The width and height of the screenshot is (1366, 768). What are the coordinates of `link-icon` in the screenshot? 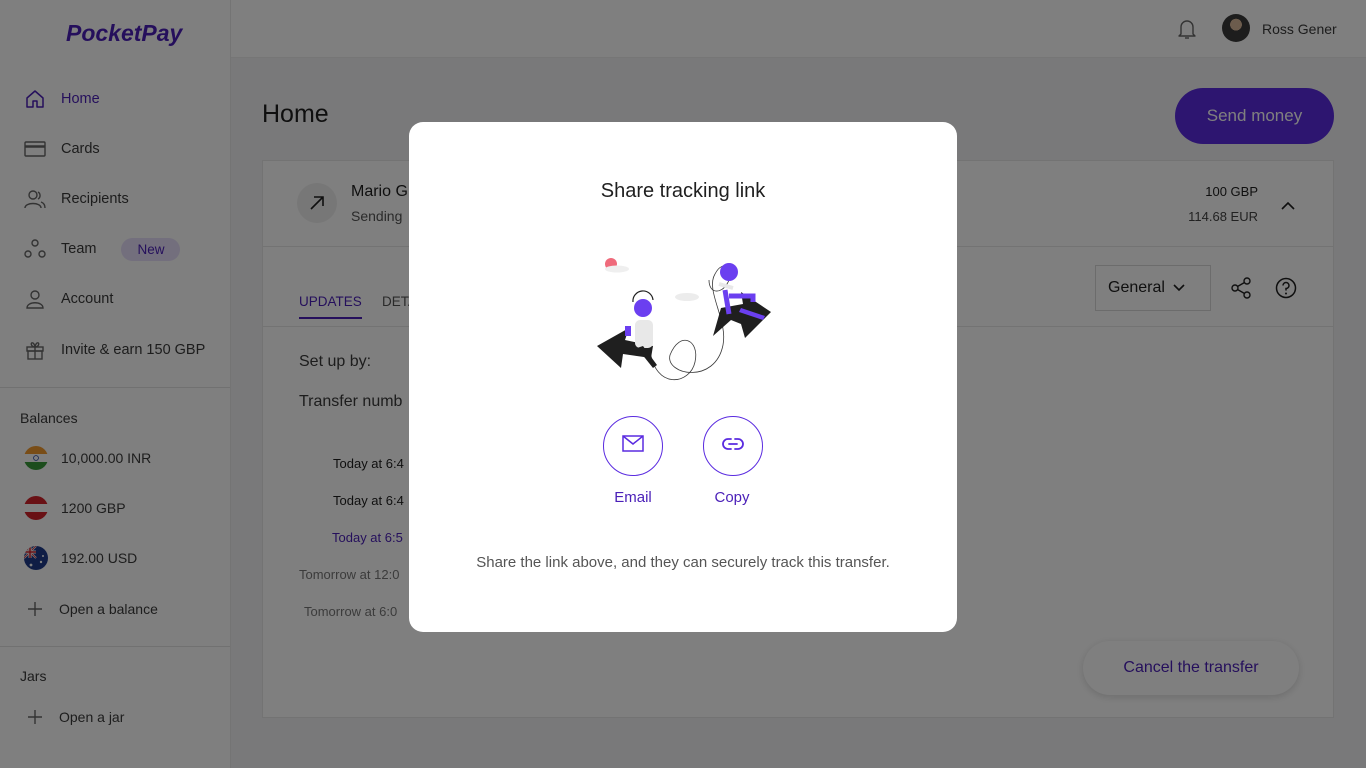 It's located at (733, 446).